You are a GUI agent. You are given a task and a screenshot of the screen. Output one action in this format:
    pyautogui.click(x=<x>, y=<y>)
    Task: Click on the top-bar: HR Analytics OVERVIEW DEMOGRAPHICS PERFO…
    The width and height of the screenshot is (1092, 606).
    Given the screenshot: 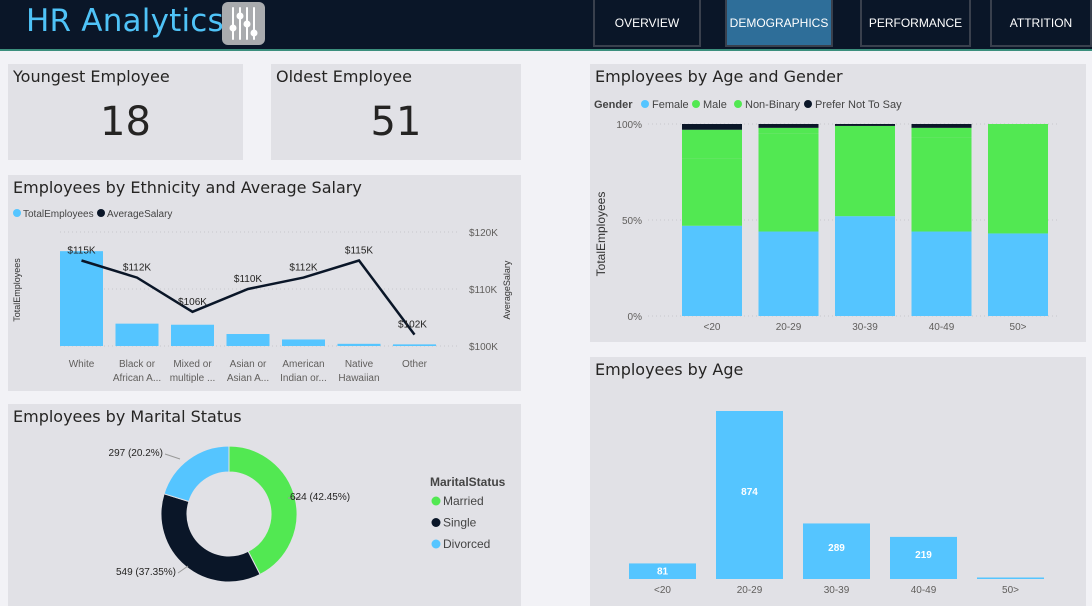 What is the action you would take?
    pyautogui.click(x=546, y=25)
    